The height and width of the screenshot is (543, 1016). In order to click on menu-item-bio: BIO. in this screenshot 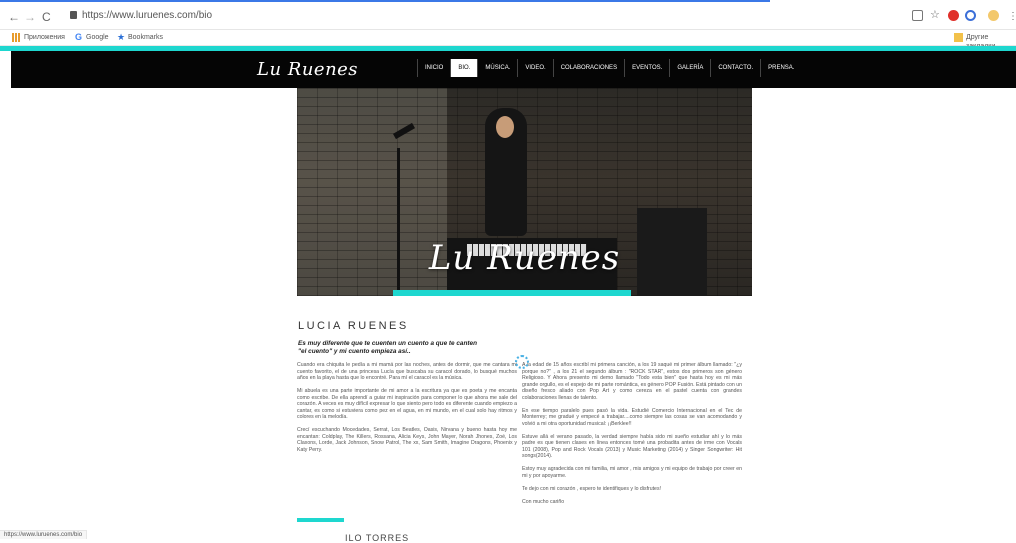, I will do `click(464, 68)`.